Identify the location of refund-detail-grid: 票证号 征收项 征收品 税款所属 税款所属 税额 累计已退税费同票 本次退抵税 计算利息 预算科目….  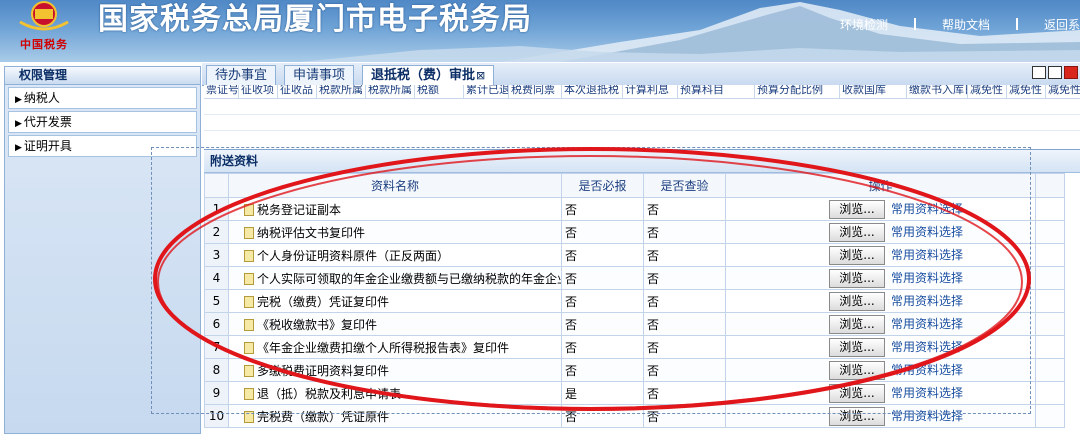
(642, 108).